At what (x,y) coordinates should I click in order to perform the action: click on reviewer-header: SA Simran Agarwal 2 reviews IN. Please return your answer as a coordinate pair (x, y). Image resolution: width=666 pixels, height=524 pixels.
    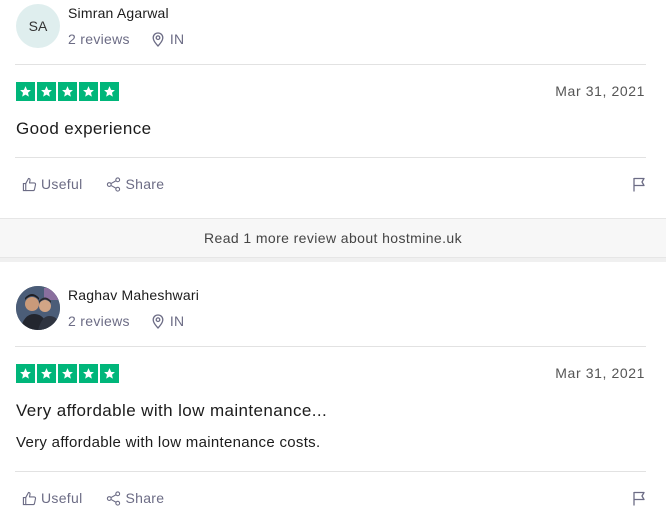
    Looking at the image, I should click on (100, 26).